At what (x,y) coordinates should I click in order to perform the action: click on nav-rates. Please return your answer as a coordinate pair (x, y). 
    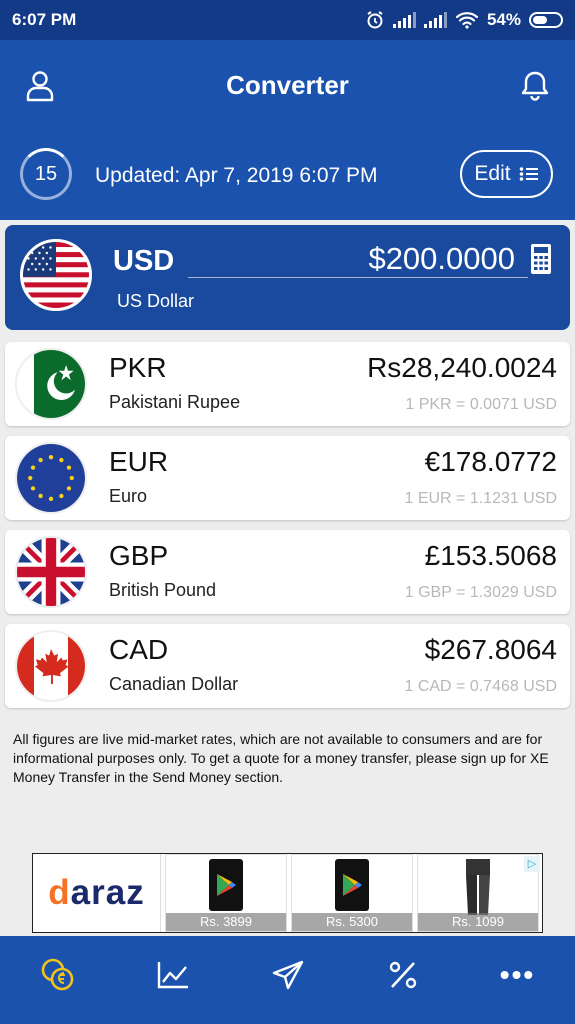
    Looking at the image, I should click on (403, 975).